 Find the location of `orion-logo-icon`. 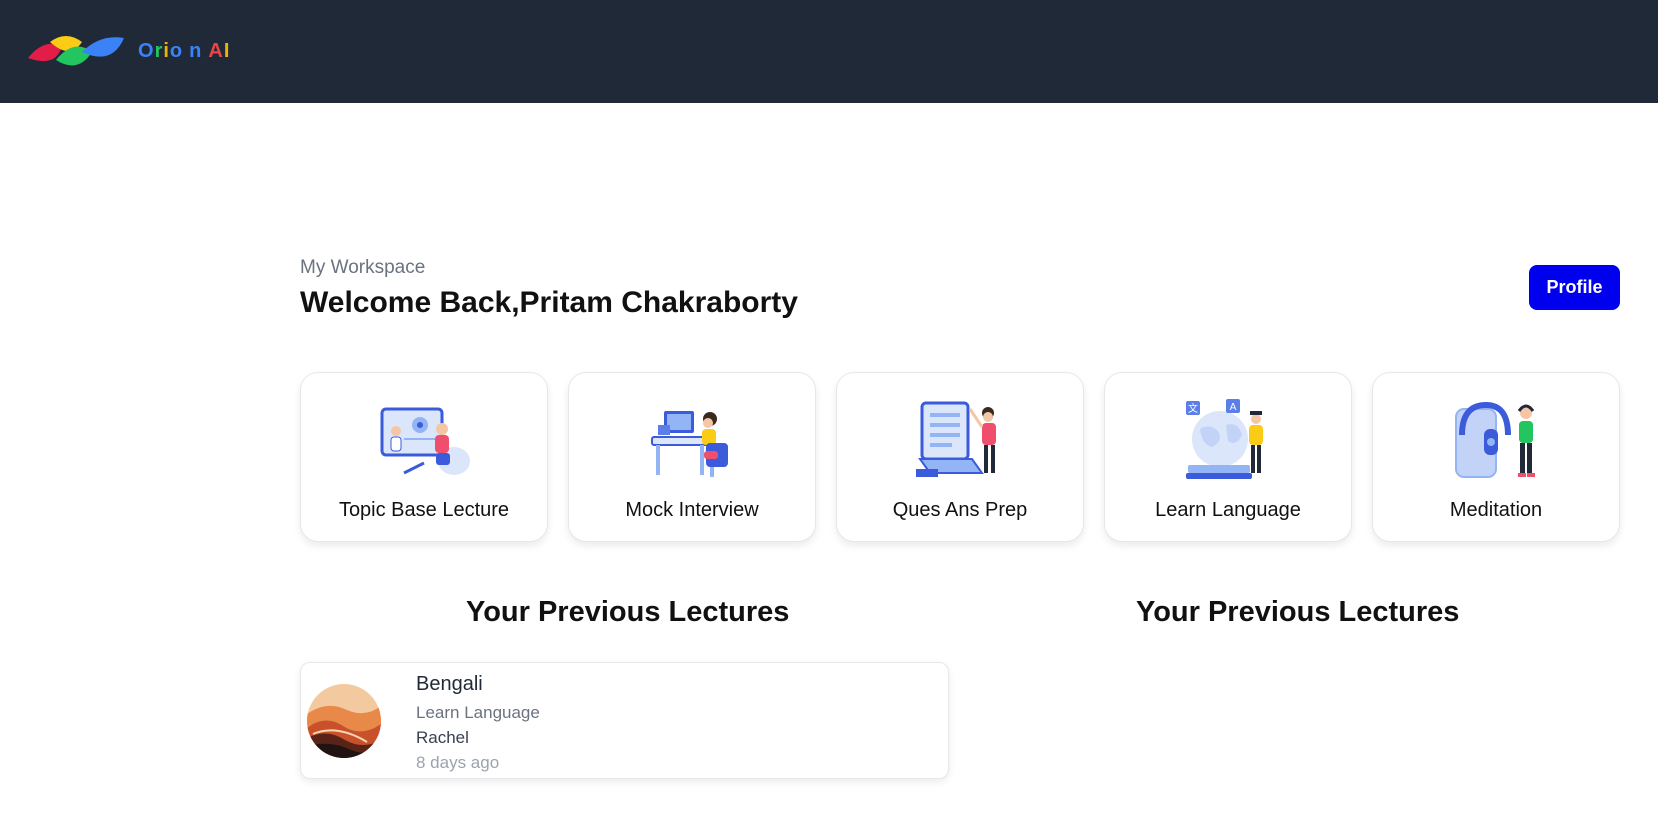

orion-logo-icon is located at coordinates (76, 50).